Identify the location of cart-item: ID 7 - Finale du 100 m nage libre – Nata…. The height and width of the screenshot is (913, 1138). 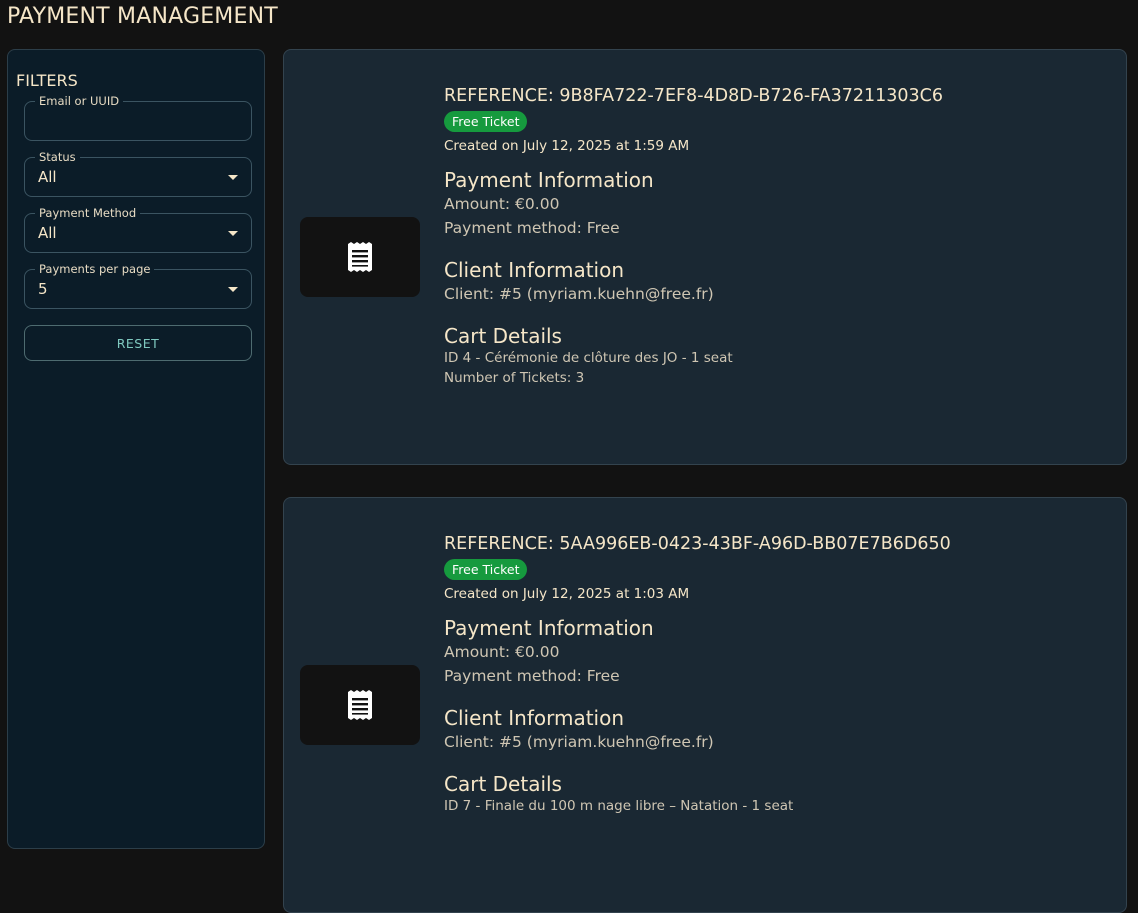
(619, 806).